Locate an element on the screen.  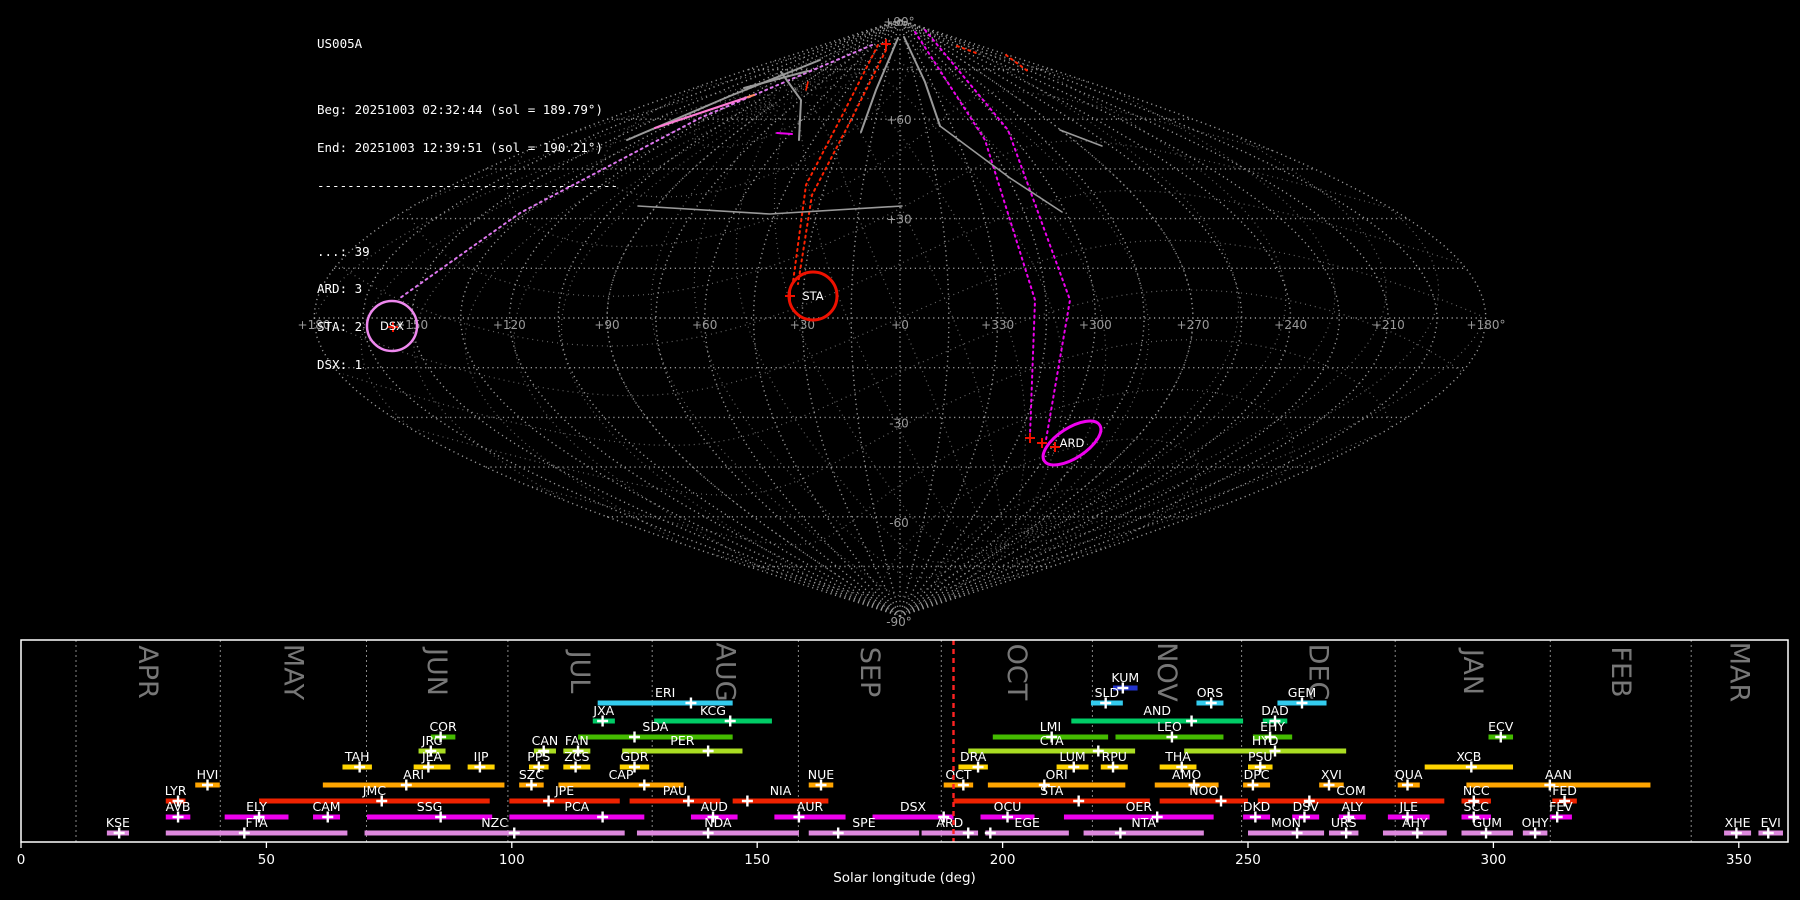
radiant-STA: STA is located at coordinates (813, 296).